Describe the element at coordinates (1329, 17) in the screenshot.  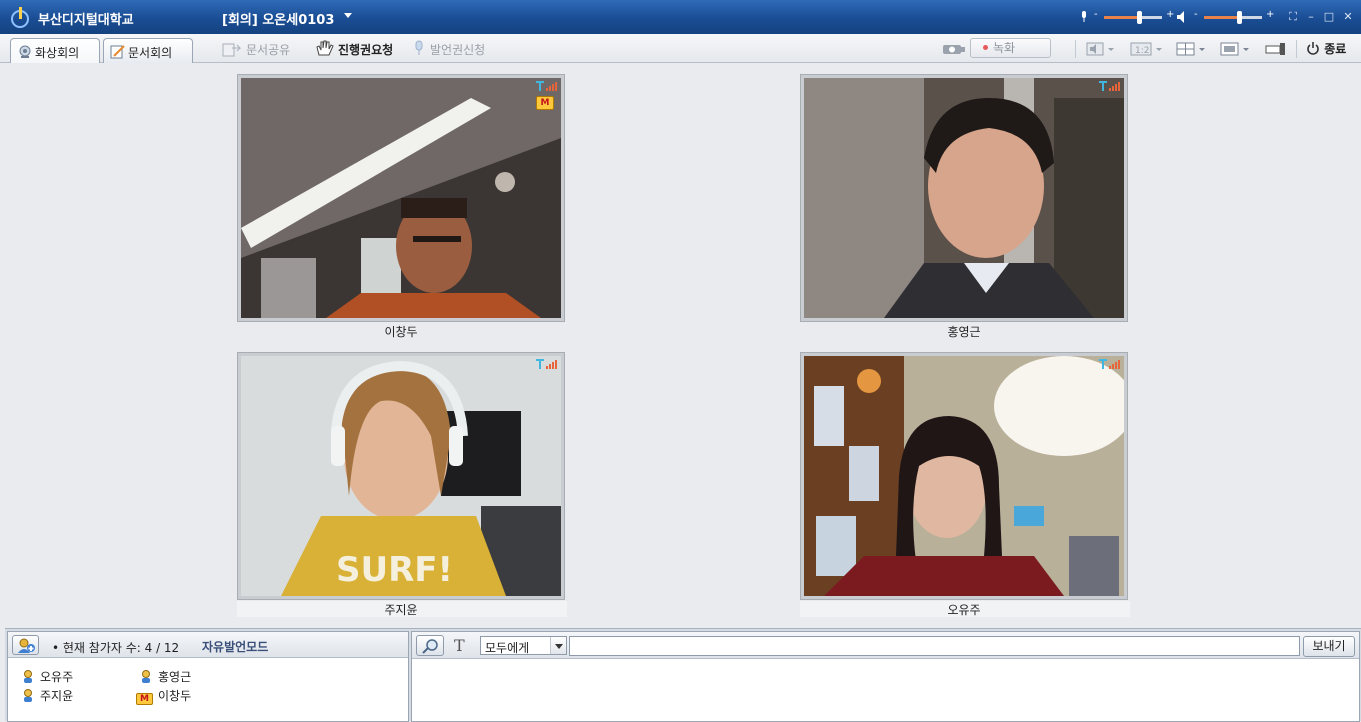
I see `maximize-icon: □` at that location.